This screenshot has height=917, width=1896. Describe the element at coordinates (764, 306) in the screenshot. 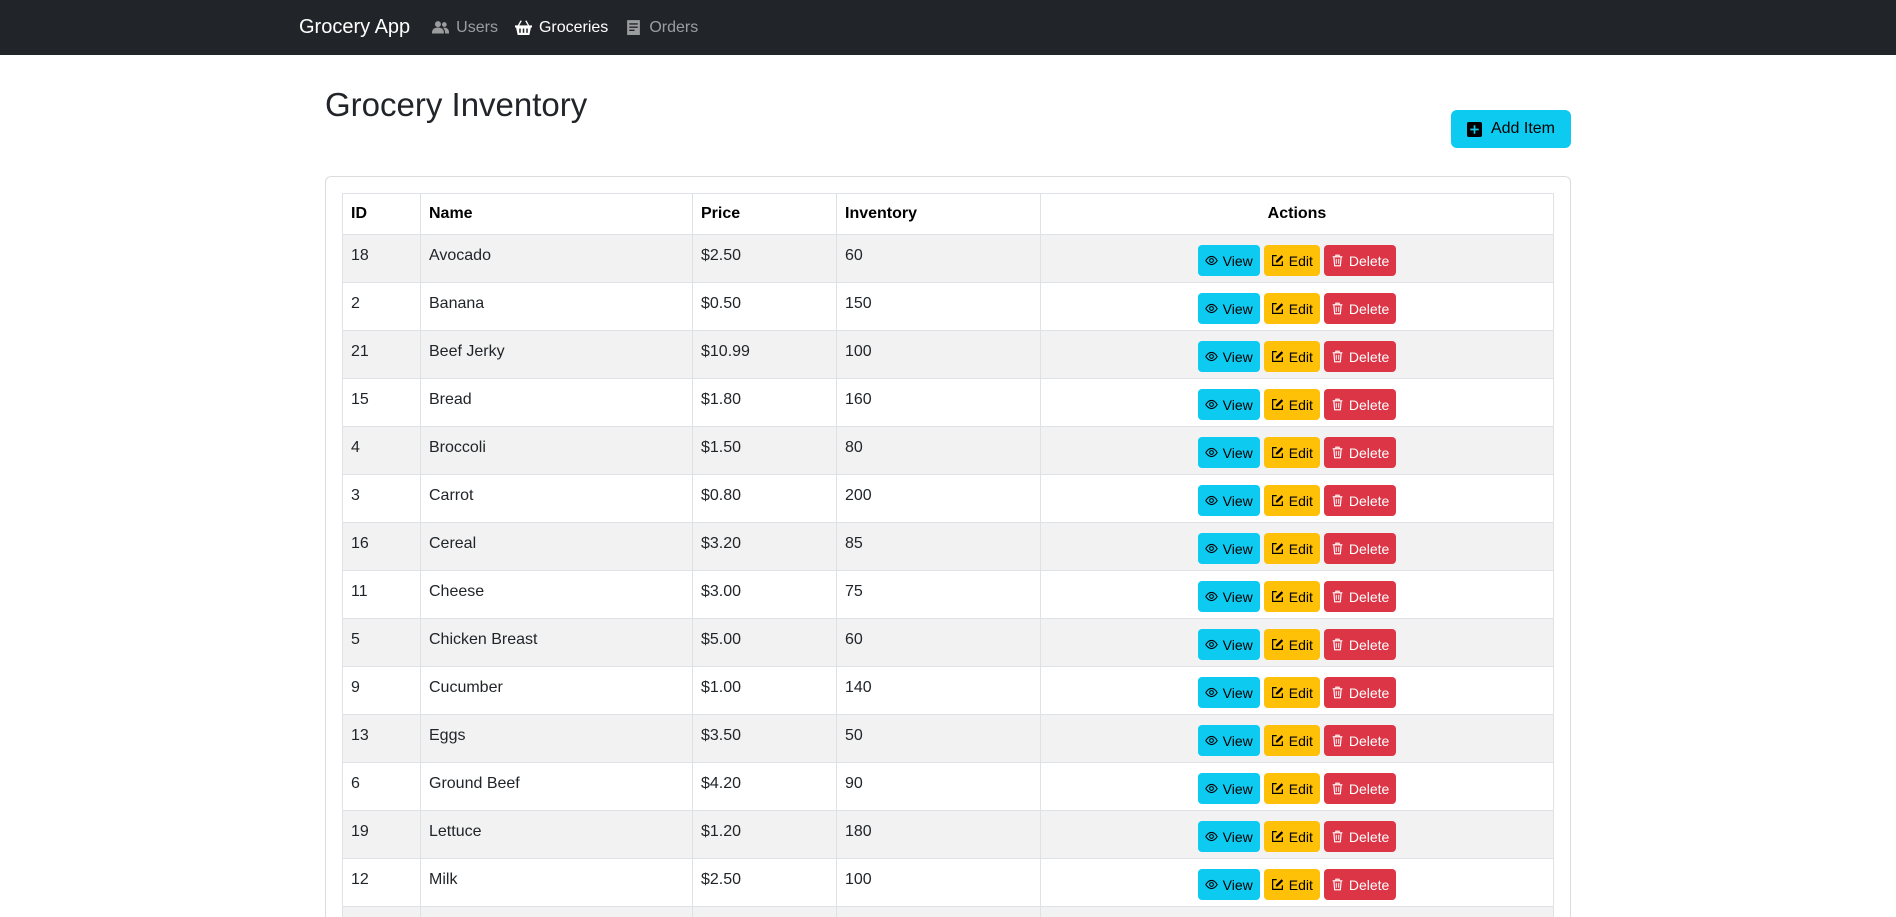

I see `cell-price: $0.50` at that location.